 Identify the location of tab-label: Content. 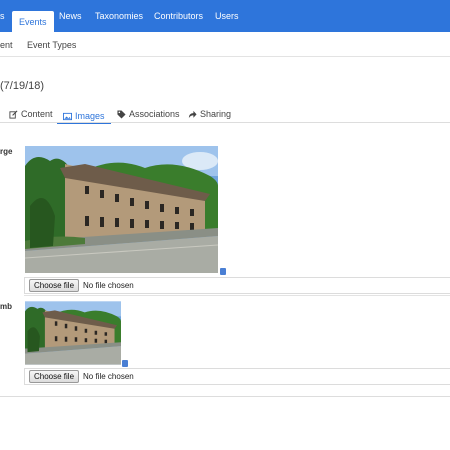
(37, 114).